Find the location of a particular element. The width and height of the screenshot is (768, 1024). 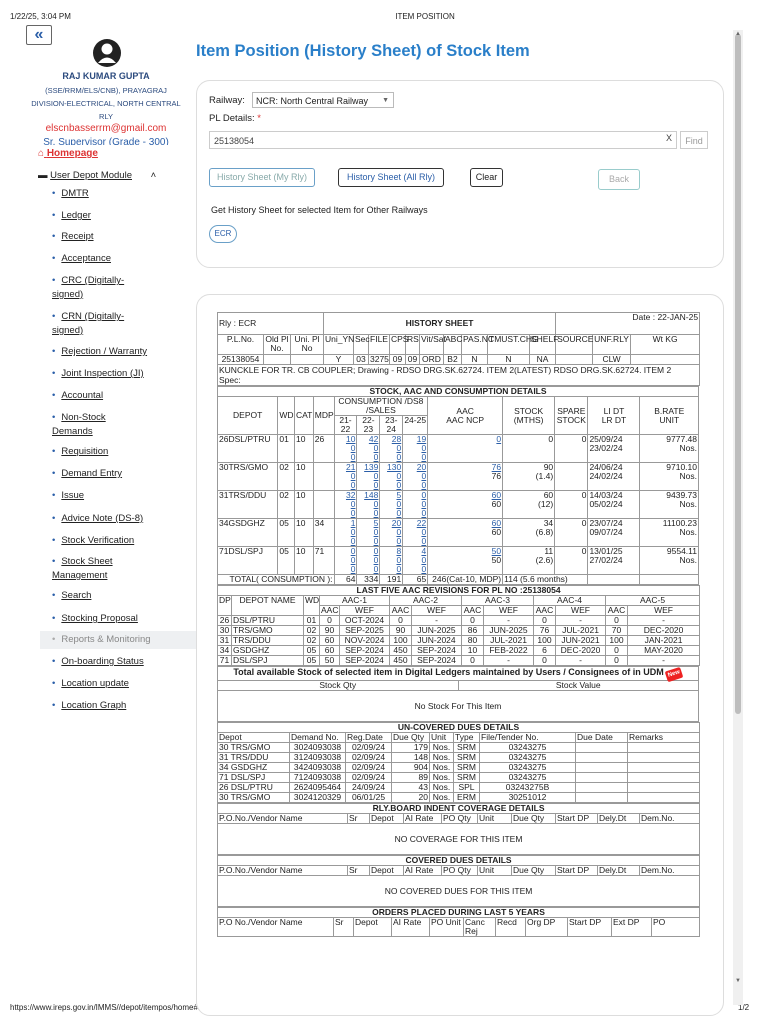

sidebar-item-joint-inspection: • Joint Inspection (JI) is located at coordinates (98, 374).